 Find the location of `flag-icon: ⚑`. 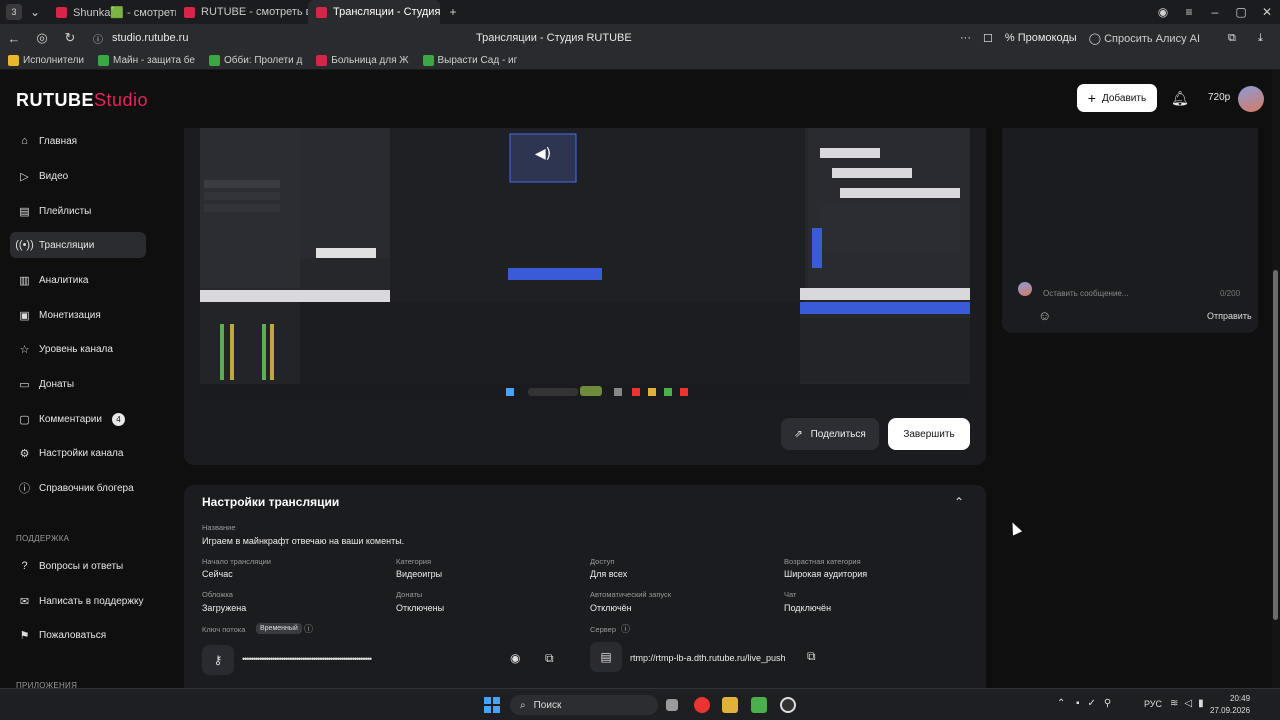

flag-icon: ⚑ is located at coordinates (24, 635).